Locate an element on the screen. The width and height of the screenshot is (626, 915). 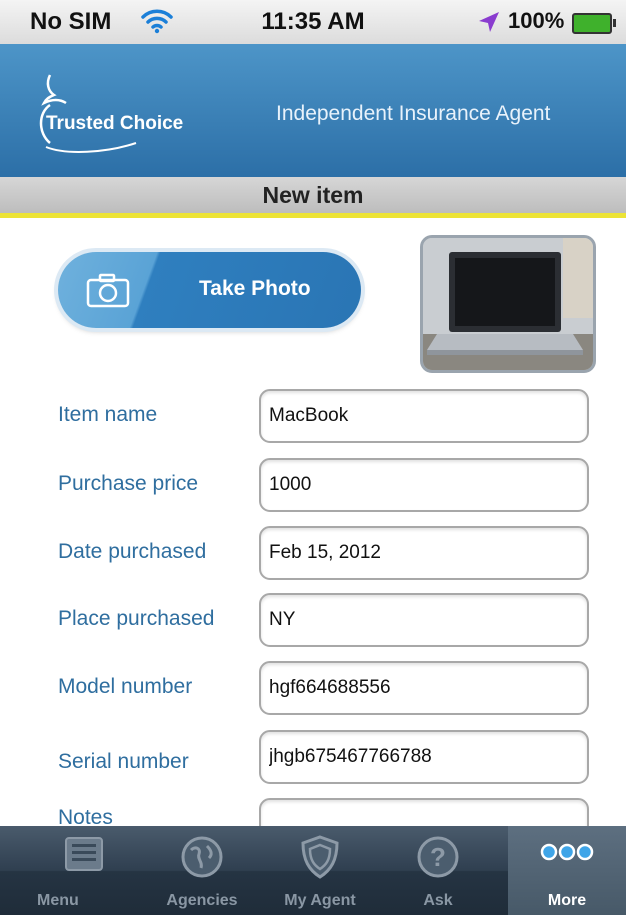
trusted-choice-logo is located at coordinates (133, 111).